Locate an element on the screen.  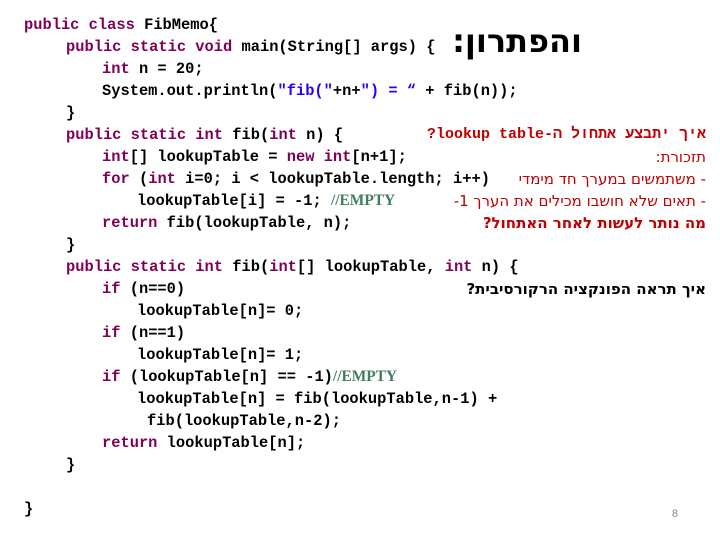
code-text: ( is located at coordinates (139, 179).